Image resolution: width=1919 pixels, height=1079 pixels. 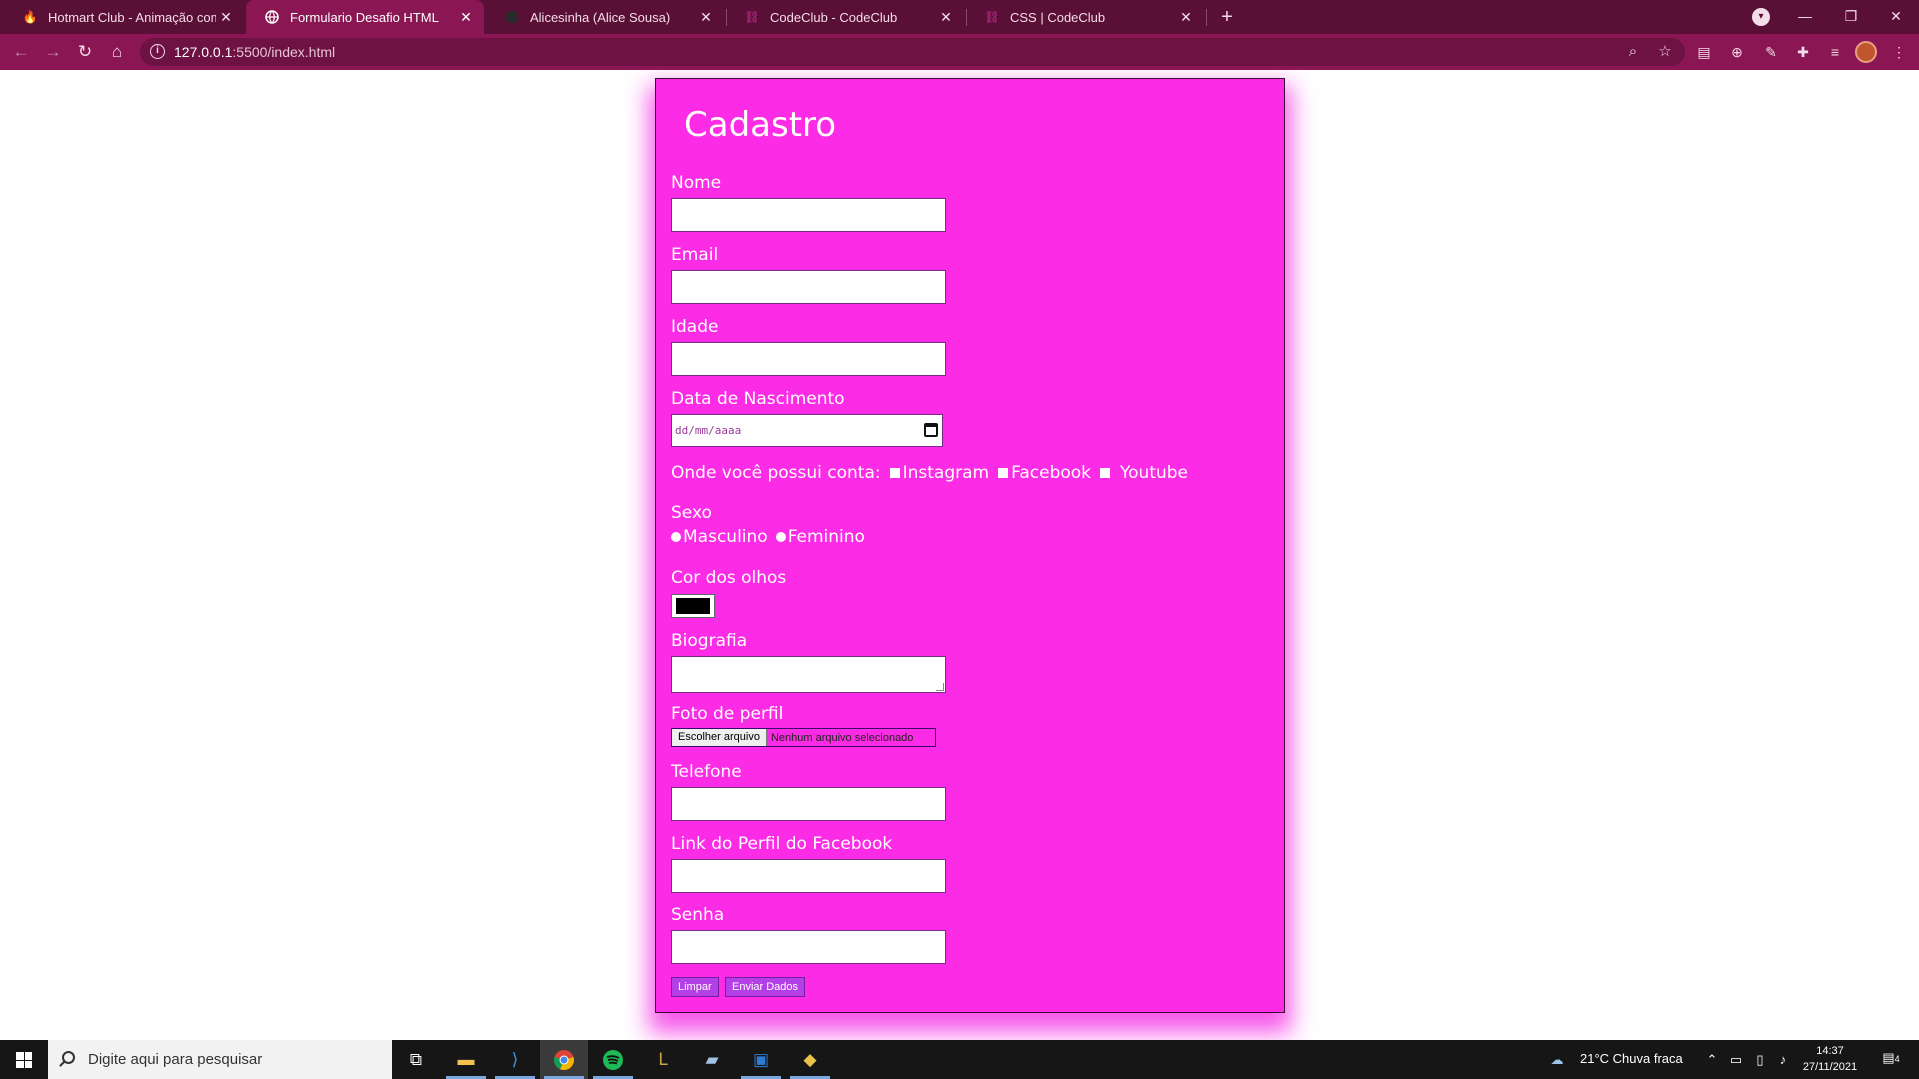 I want to click on minimize-button: —, so click(x=1805, y=17).